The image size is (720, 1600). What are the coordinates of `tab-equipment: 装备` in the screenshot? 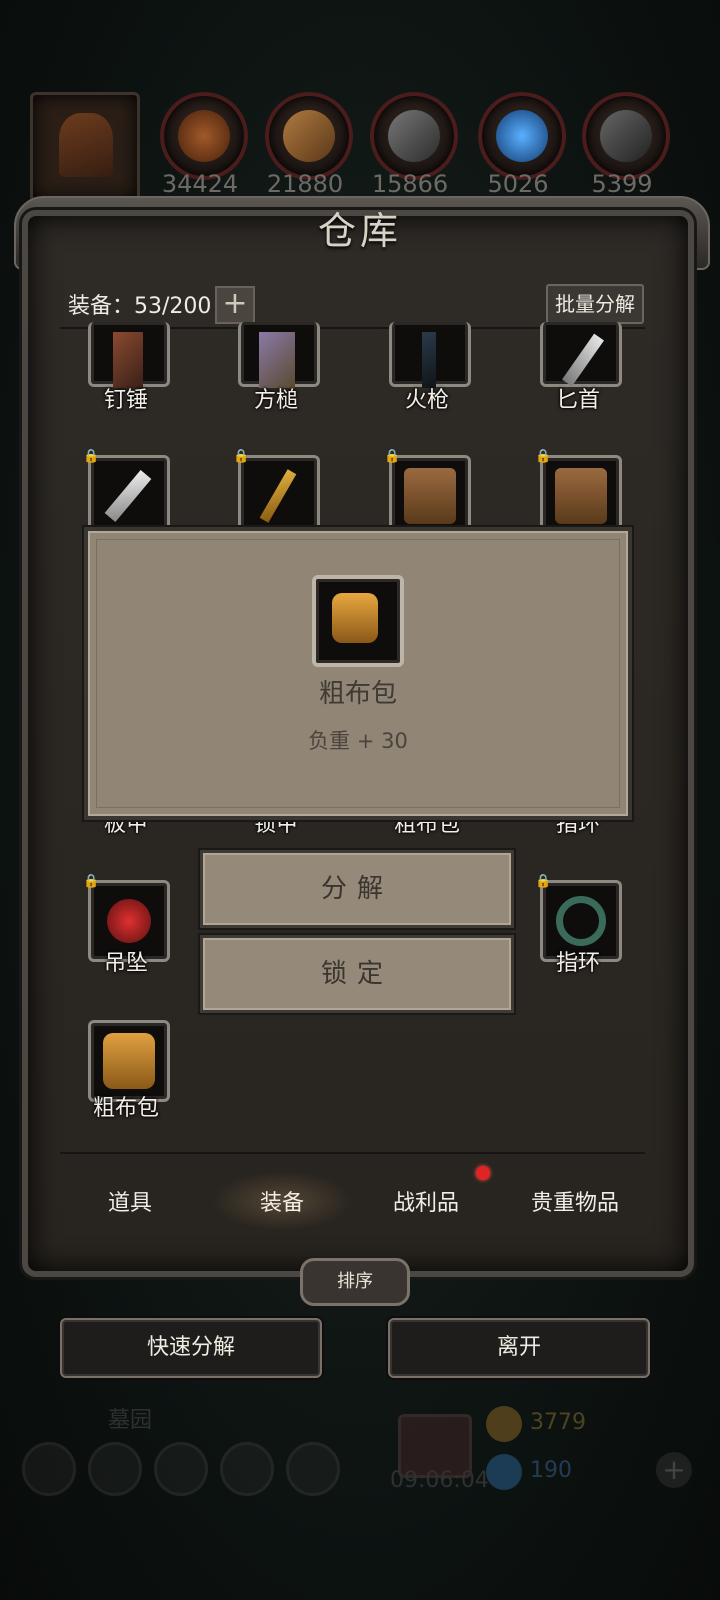 It's located at (282, 1201).